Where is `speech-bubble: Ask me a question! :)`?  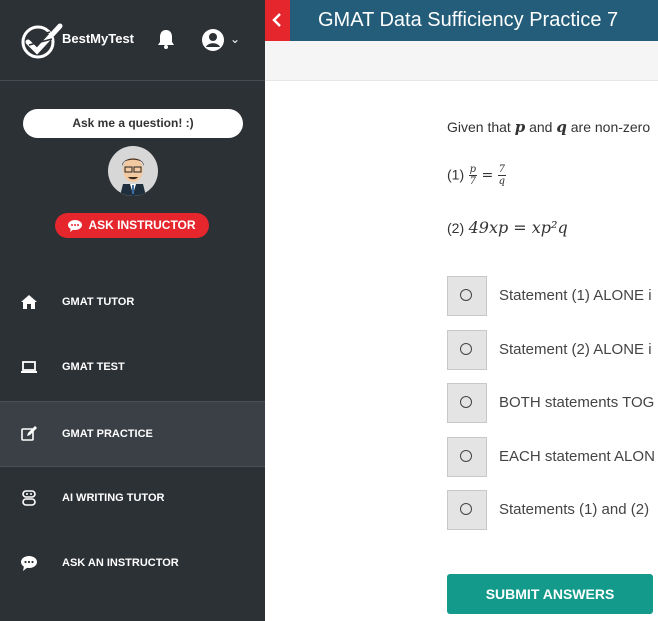
speech-bubble: Ask me a question! :) is located at coordinates (133, 123).